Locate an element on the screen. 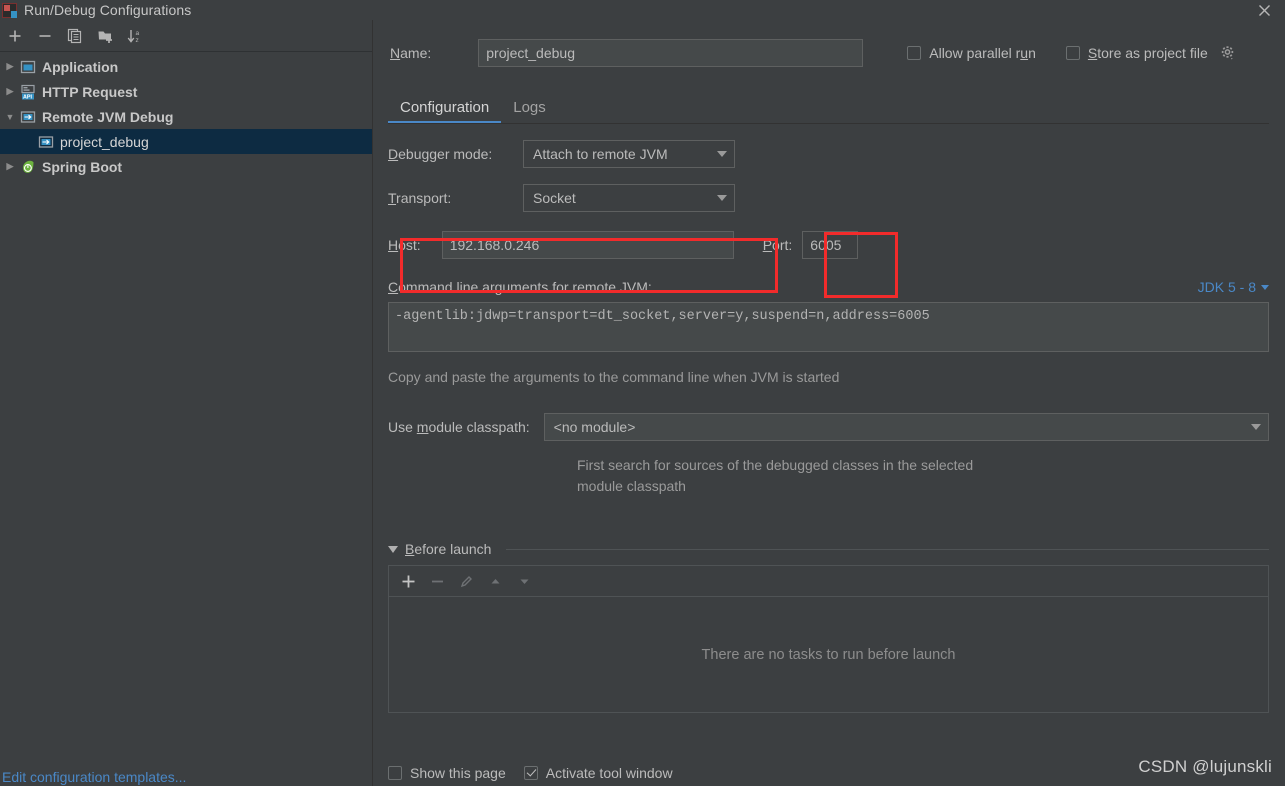  tree-item-label: Spring Boot is located at coordinates (82, 166).